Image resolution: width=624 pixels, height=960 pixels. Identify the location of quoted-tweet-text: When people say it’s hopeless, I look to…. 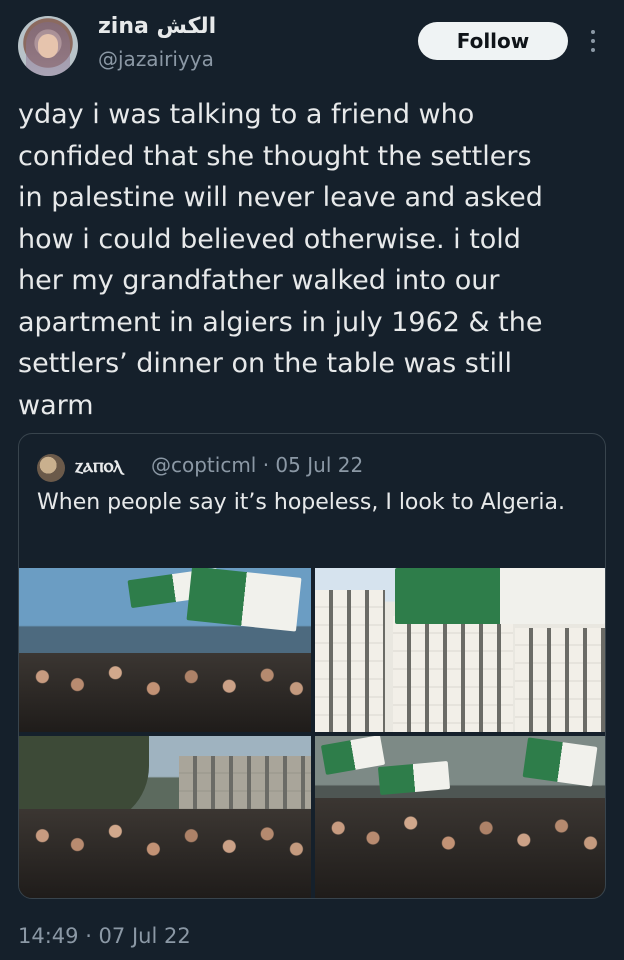
(301, 502).